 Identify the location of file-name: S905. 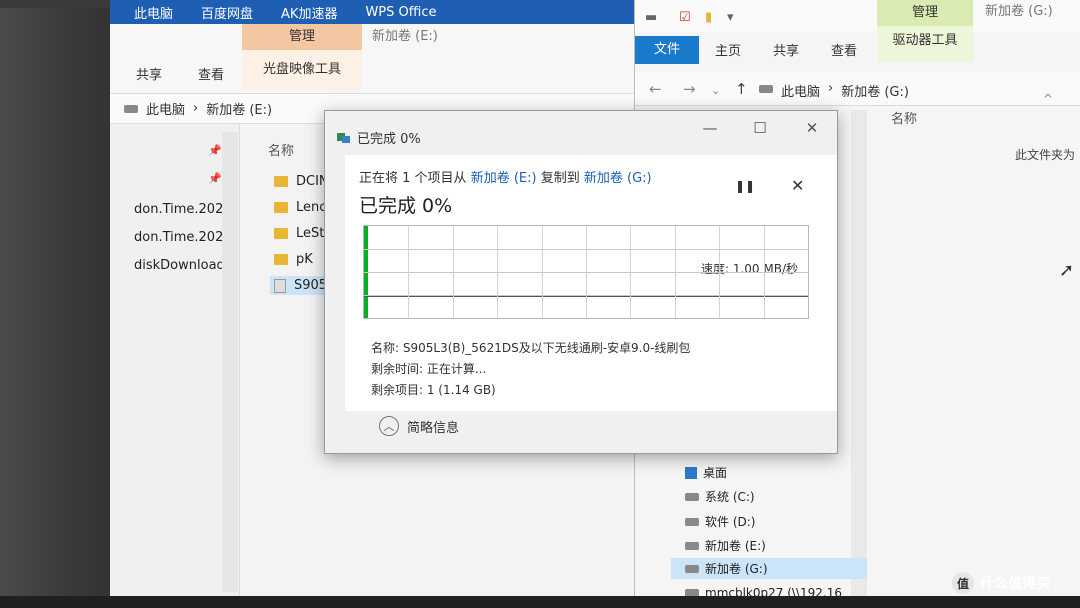
(311, 285).